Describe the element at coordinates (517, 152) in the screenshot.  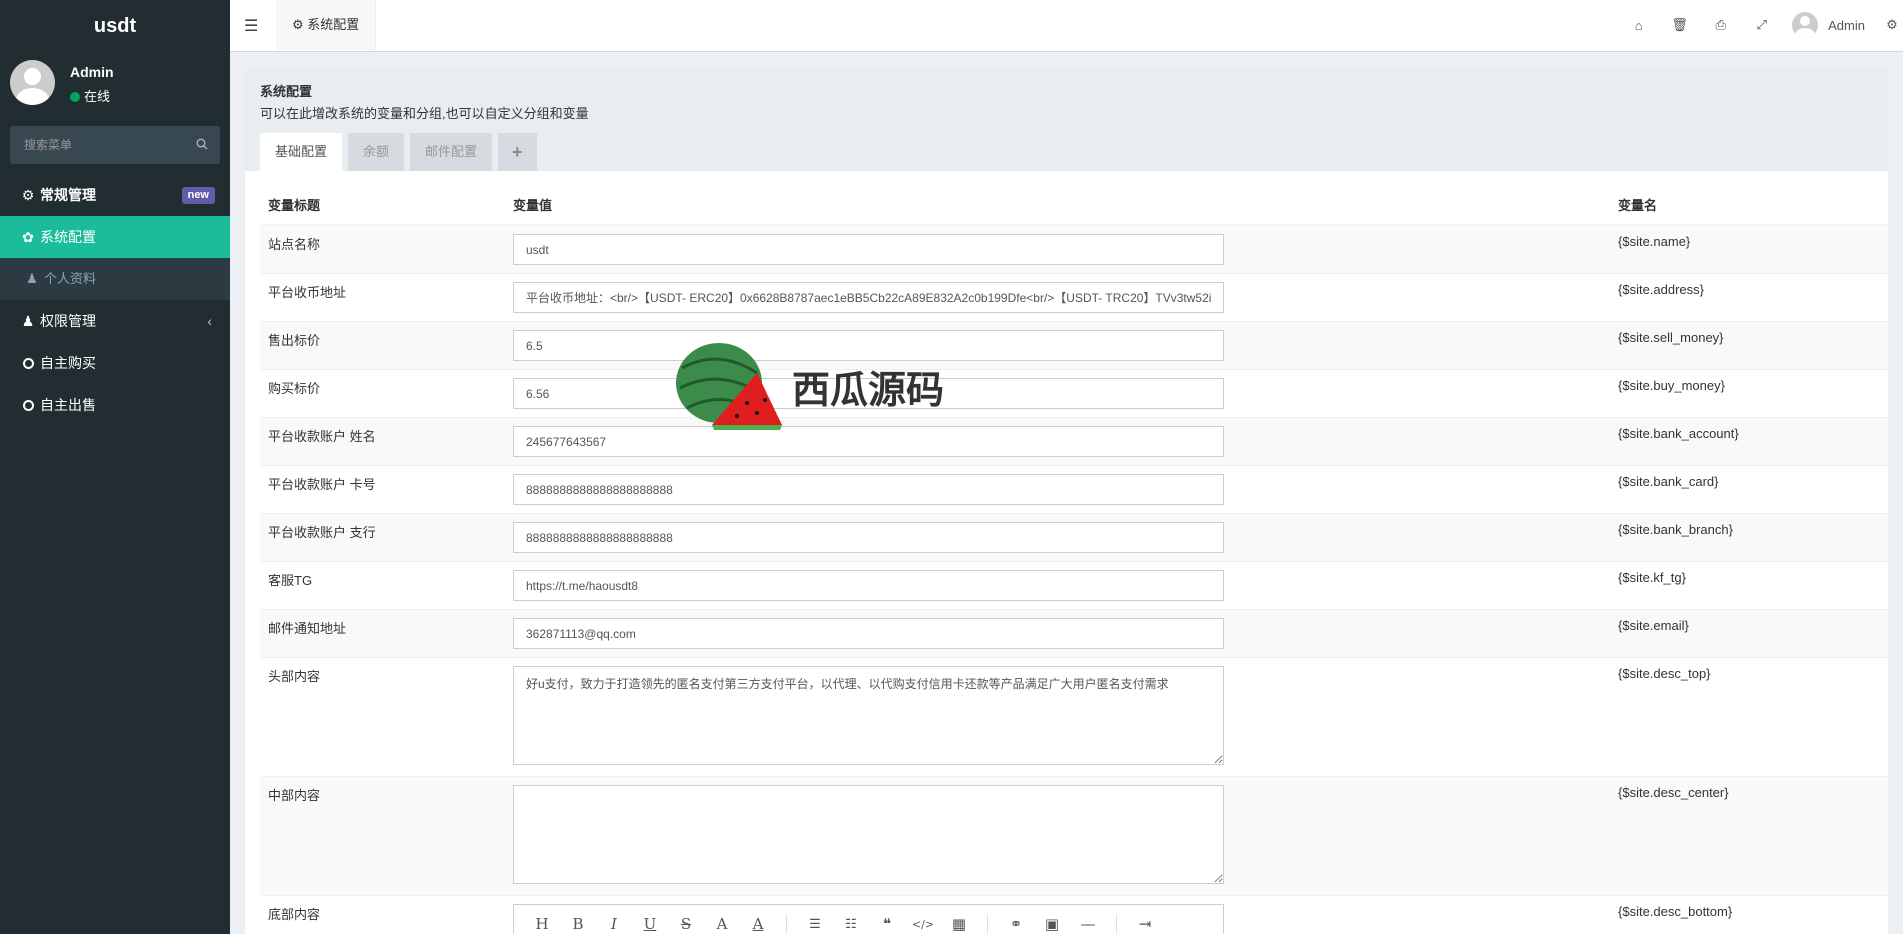
I see `add-tab-button: +` at that location.